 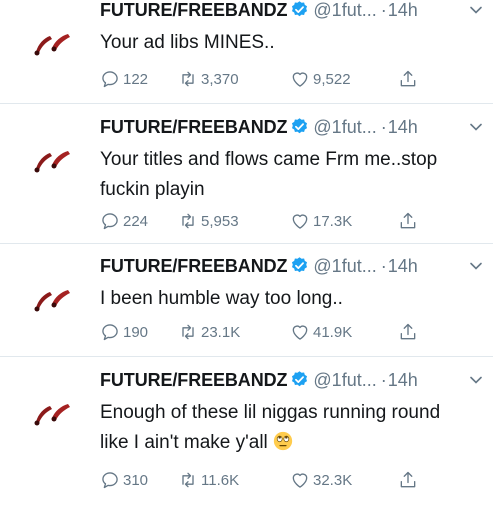 I want to click on reply-count: 190, so click(x=136, y=332).